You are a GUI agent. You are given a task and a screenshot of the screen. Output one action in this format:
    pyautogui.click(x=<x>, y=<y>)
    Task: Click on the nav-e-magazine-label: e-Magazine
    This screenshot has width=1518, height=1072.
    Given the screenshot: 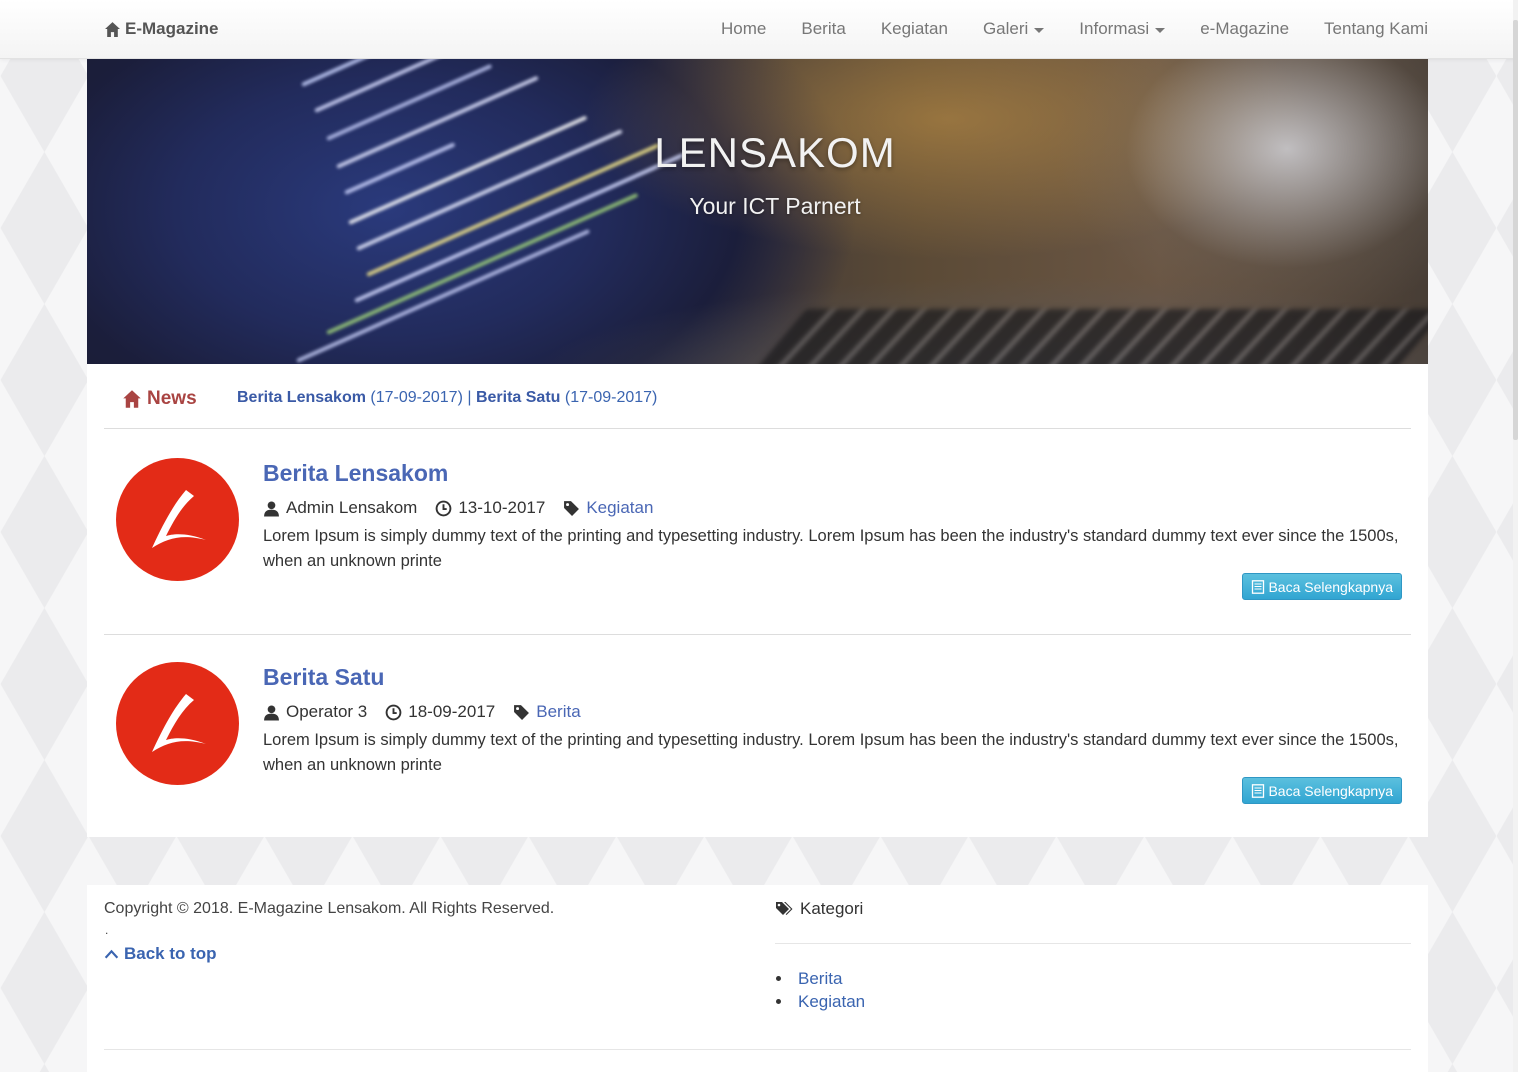 What is the action you would take?
    pyautogui.click(x=1245, y=28)
    